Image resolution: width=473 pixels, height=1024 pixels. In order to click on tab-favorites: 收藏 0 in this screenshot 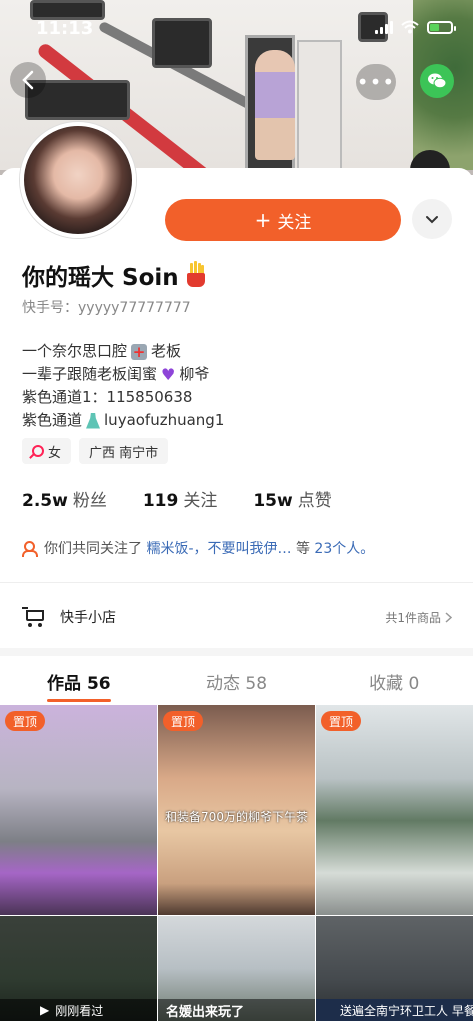, I will do `click(394, 681)`.